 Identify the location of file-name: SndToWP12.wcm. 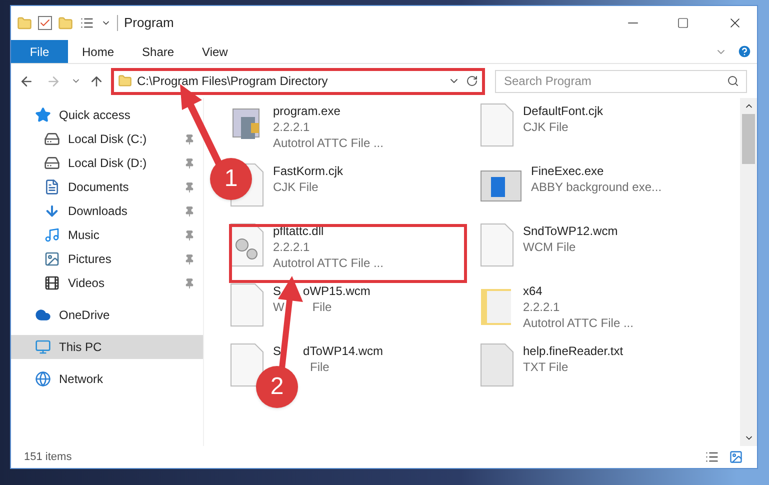
(570, 231).